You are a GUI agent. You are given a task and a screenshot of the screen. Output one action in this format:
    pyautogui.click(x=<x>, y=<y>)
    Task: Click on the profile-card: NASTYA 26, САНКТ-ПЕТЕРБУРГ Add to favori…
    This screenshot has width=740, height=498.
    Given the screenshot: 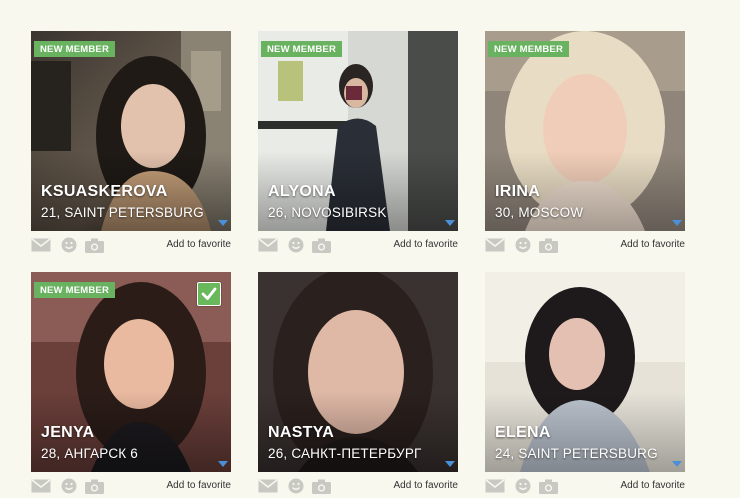 What is the action you would take?
    pyautogui.click(x=358, y=385)
    